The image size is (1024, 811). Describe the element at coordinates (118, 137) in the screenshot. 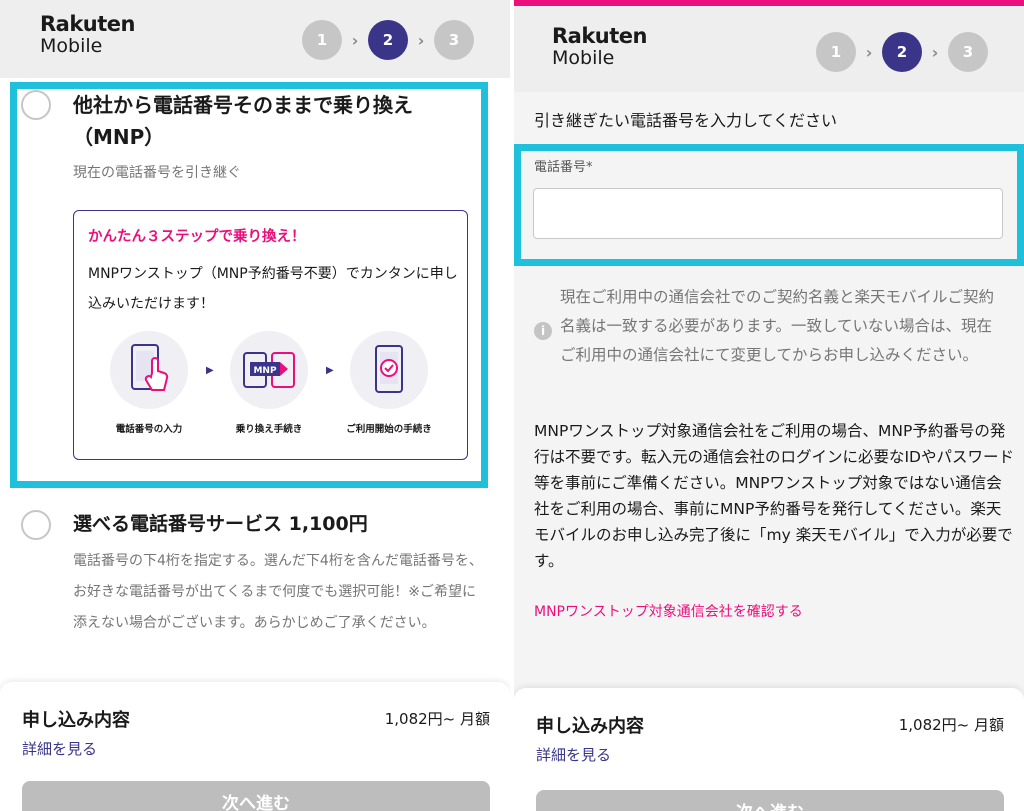

I see `mnp-option-title-line2: （MNP）` at that location.